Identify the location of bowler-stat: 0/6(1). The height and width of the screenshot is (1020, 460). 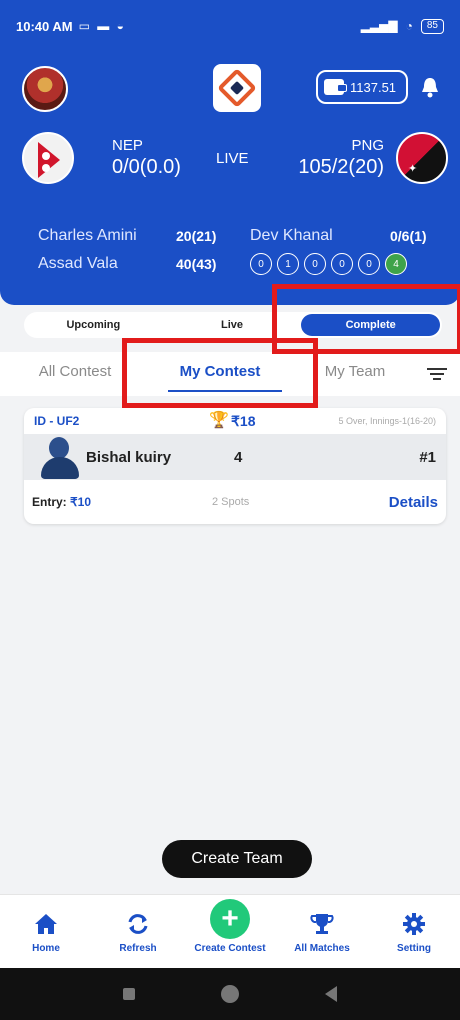
(408, 236).